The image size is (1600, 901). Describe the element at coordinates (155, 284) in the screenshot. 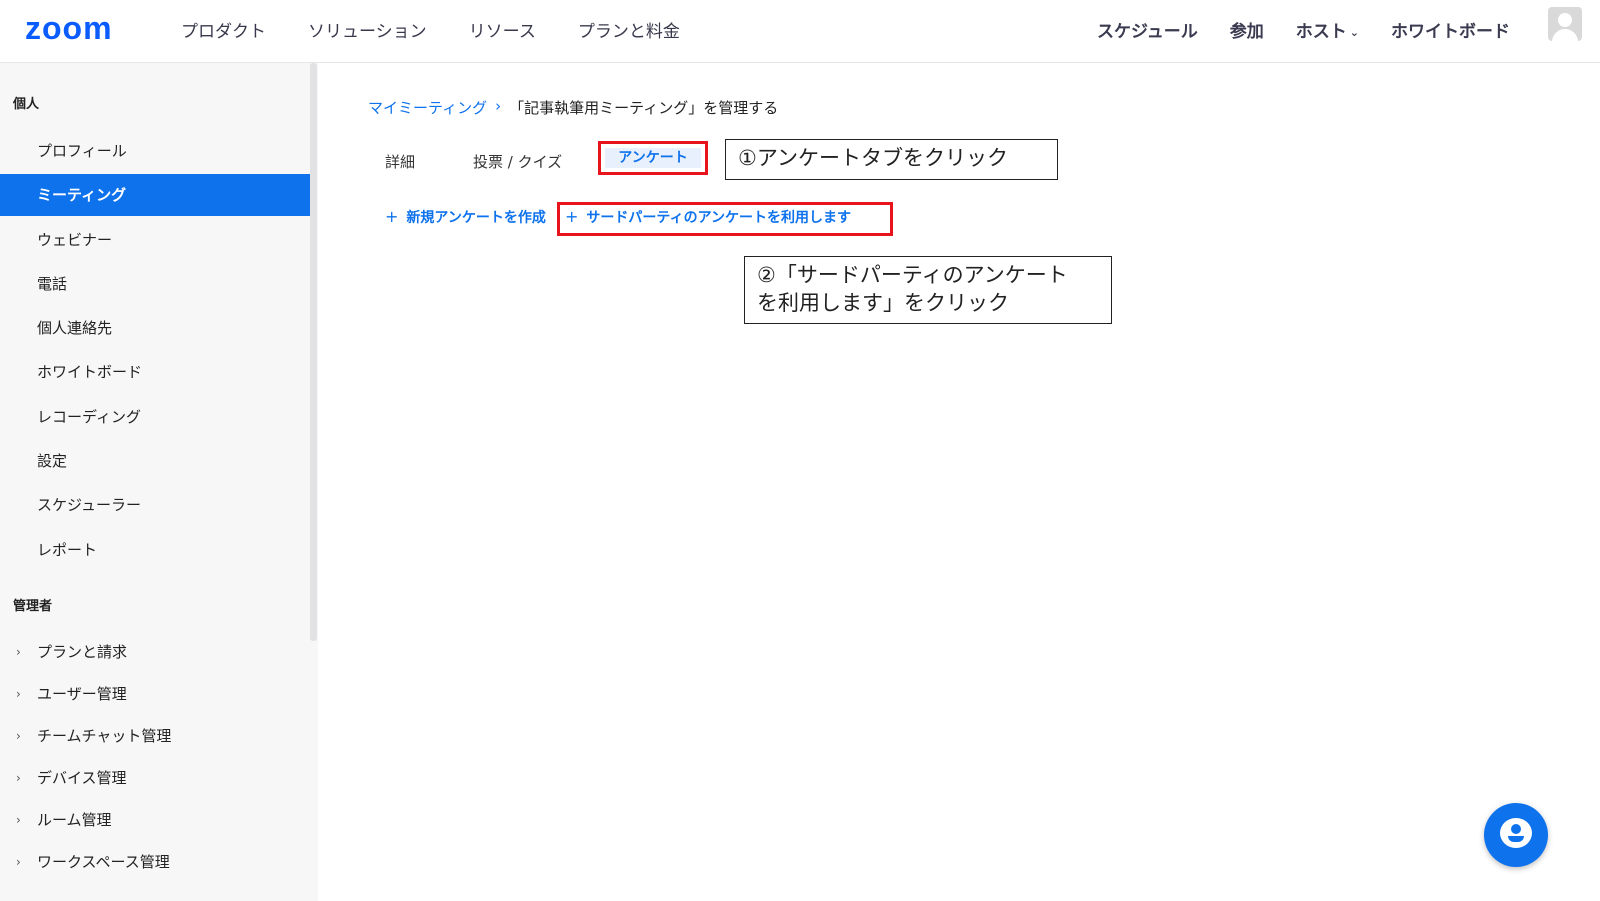

I see `sidebar-item-phone: 電話` at that location.